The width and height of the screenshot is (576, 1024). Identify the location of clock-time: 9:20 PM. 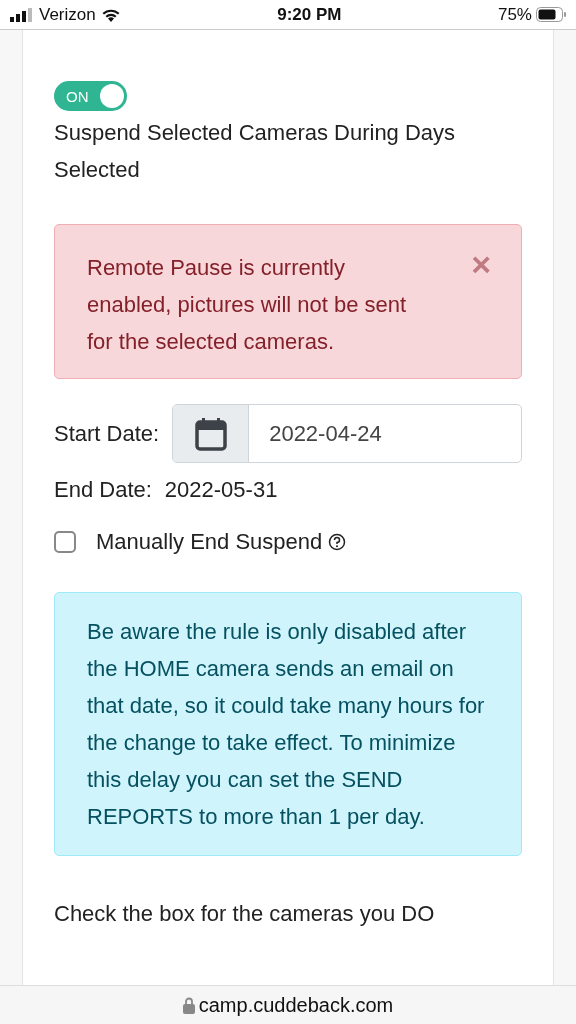
(309, 14).